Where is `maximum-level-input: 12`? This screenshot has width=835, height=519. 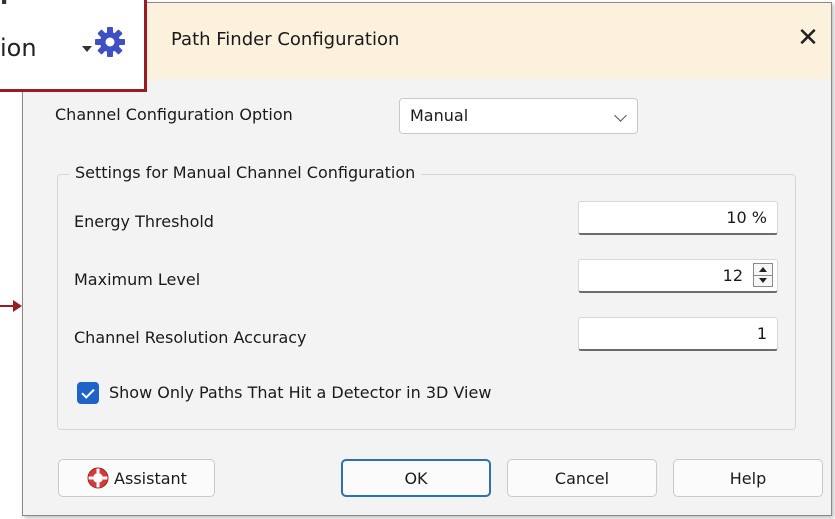 maximum-level-input: 12 is located at coordinates (678, 276).